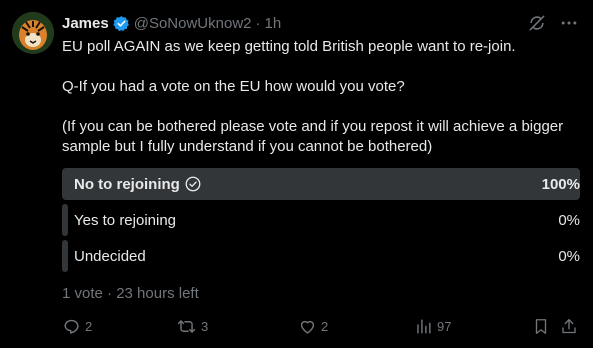 The image size is (593, 348). I want to click on views-icon, so click(423, 326).